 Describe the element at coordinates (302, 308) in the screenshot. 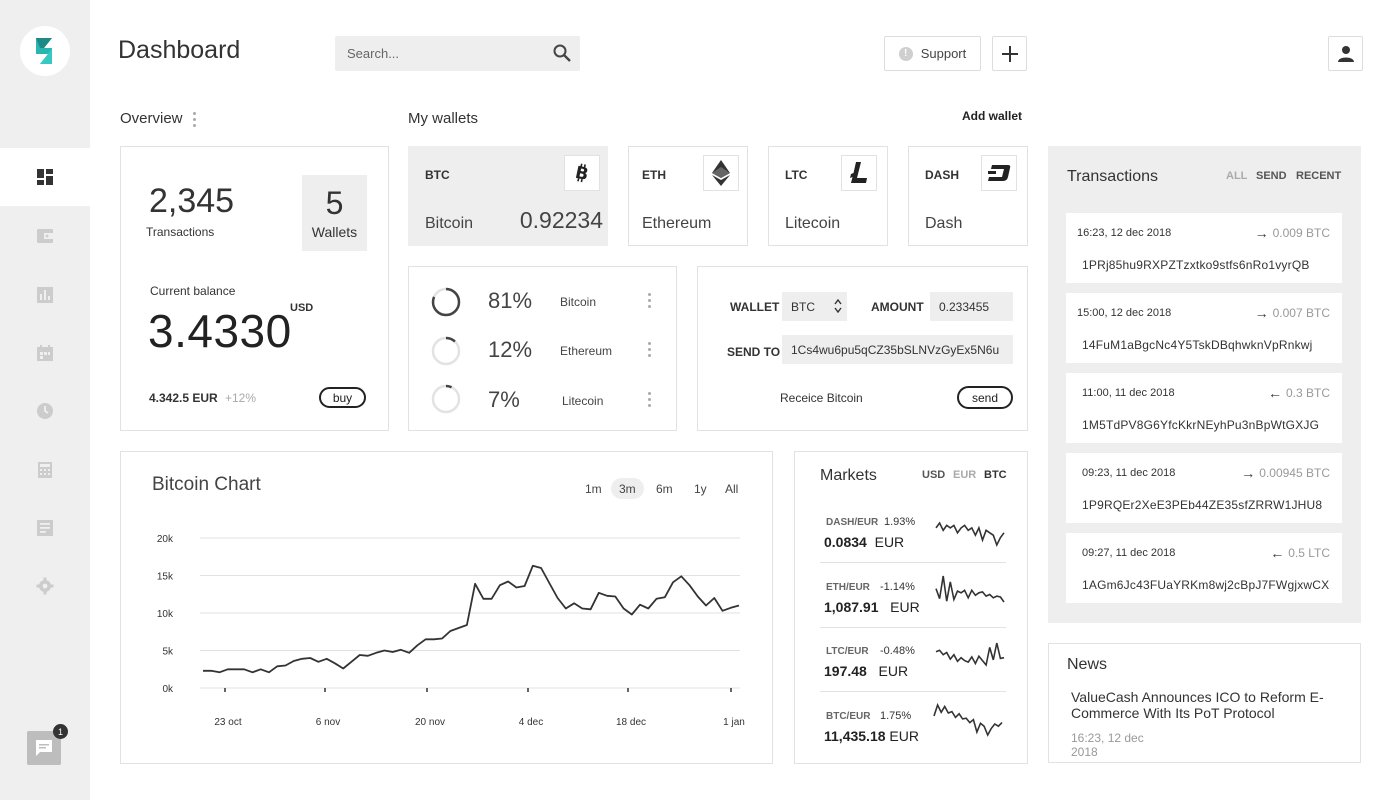

I see `balance-currency: USD` at that location.